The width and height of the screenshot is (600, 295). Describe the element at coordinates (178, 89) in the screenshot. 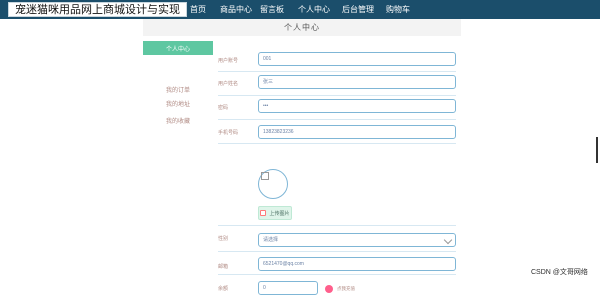

I see `sidebar-item-orders: 我的订单` at that location.